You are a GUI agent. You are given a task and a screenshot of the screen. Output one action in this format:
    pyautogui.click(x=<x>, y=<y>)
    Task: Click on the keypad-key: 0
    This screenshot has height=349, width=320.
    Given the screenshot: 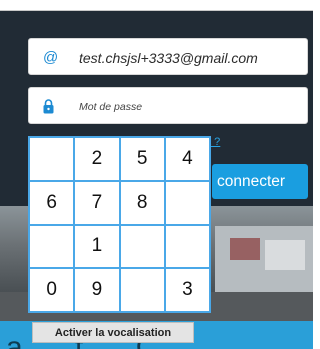 What is the action you would take?
    pyautogui.click(x=52, y=290)
    